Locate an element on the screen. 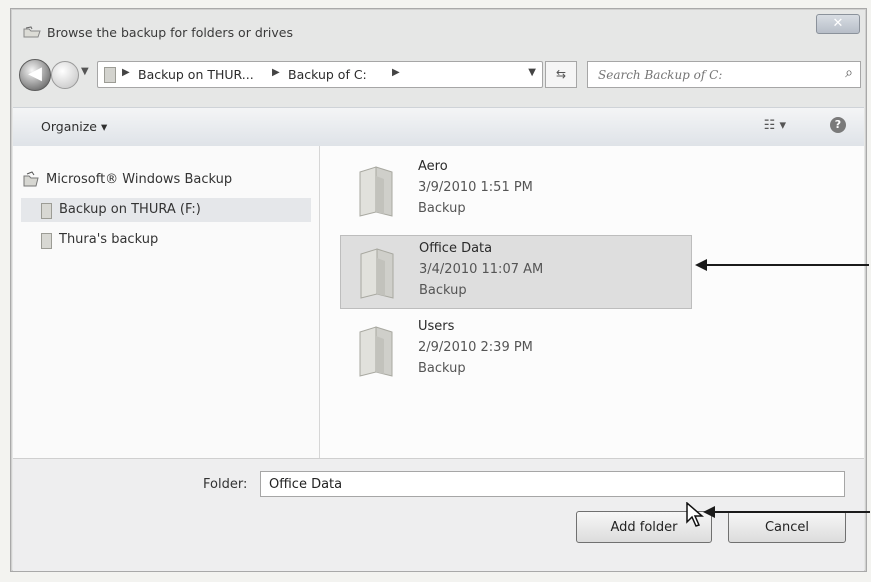  item-name: Users is located at coordinates (436, 326).